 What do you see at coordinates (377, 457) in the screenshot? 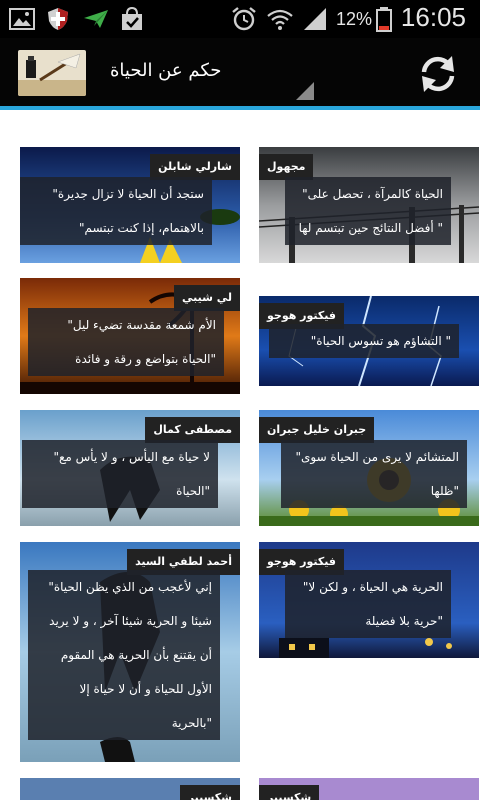
I see `quote-line: المتشائم لا يرى من الحياة سوى"` at bounding box center [377, 457].